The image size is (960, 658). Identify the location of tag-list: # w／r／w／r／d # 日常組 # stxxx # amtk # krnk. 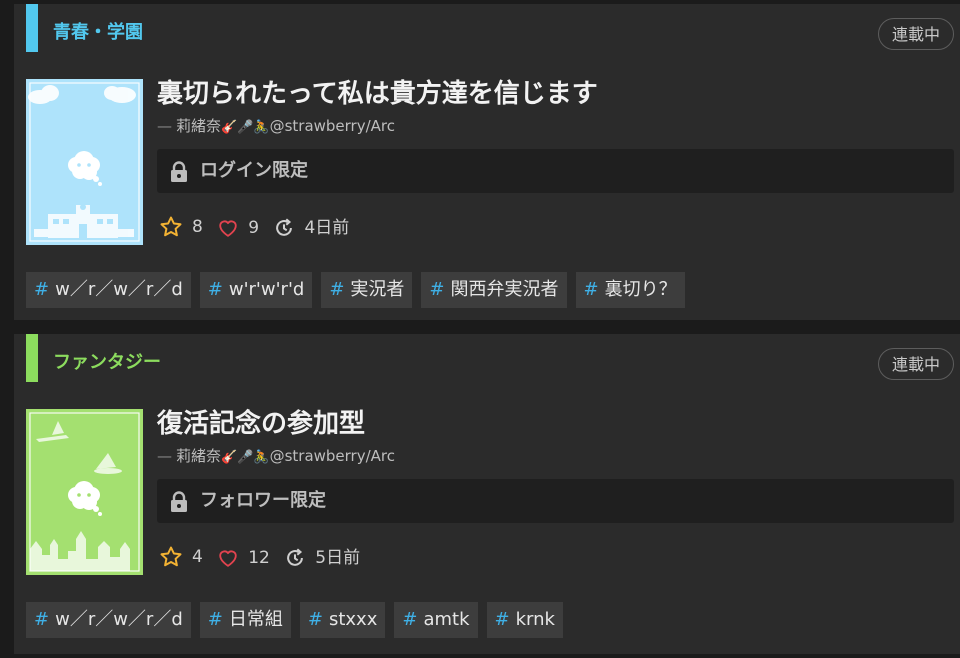
(299, 620).